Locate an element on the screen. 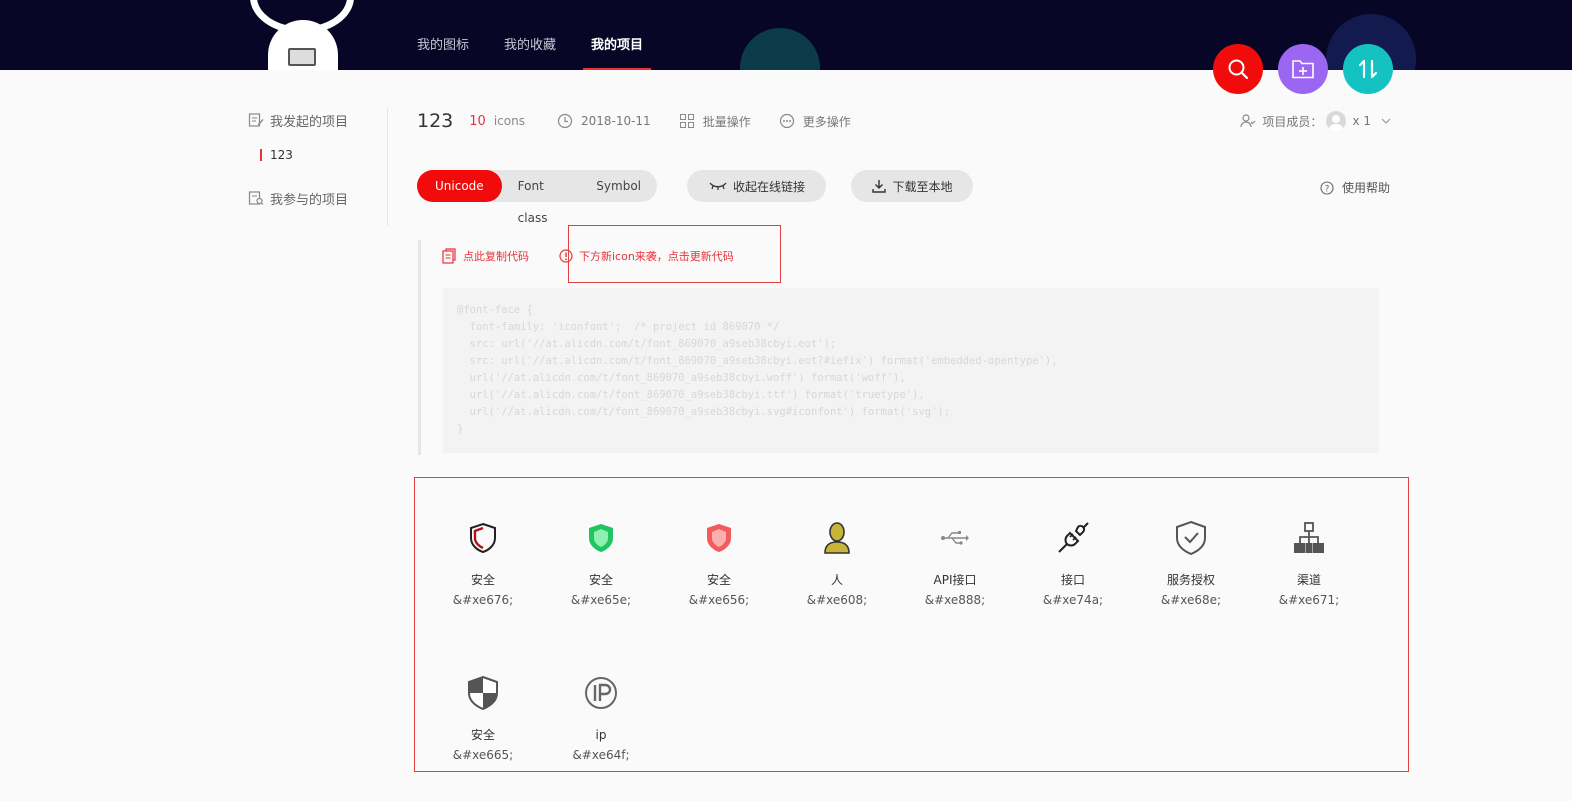 The height and width of the screenshot is (801, 1572). sidebar-project-label: 123 is located at coordinates (281, 155).